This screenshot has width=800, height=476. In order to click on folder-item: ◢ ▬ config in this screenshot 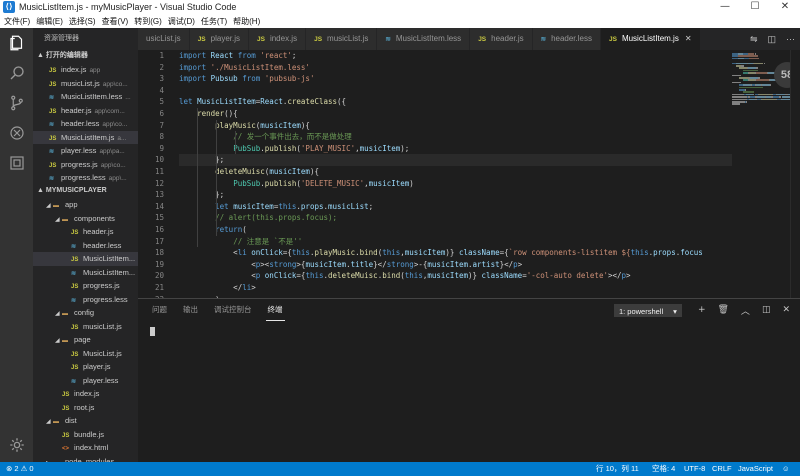, I will do `click(85, 313)`.